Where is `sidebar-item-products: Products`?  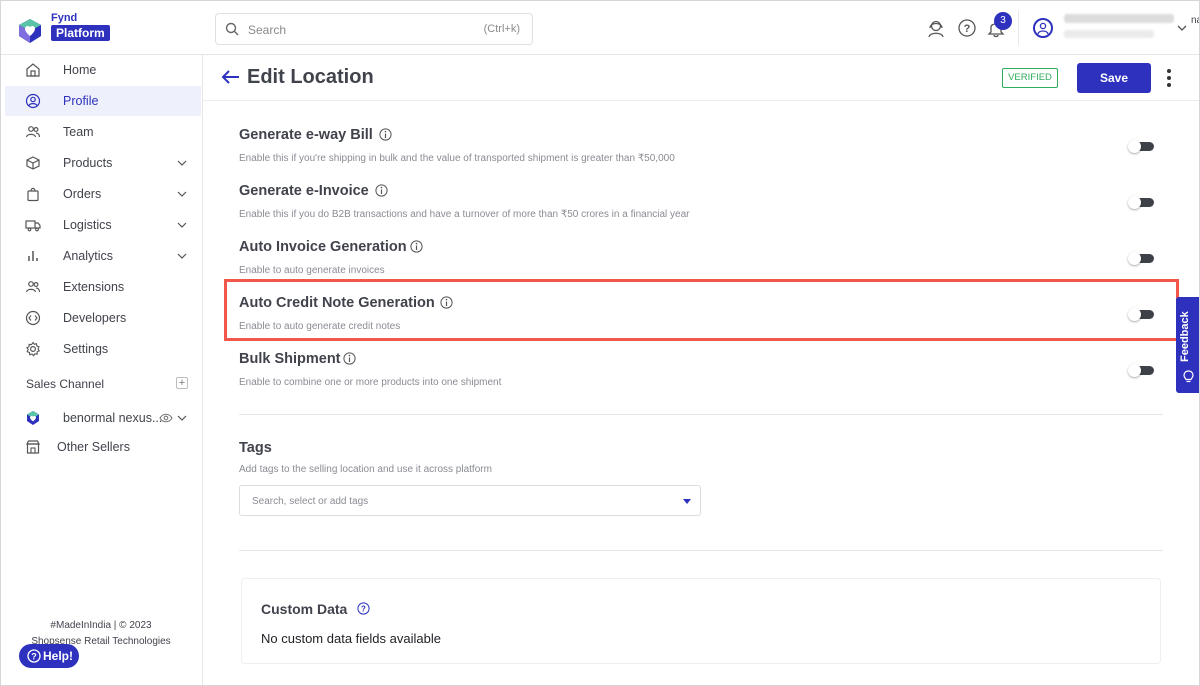 sidebar-item-products: Products is located at coordinates (103, 163).